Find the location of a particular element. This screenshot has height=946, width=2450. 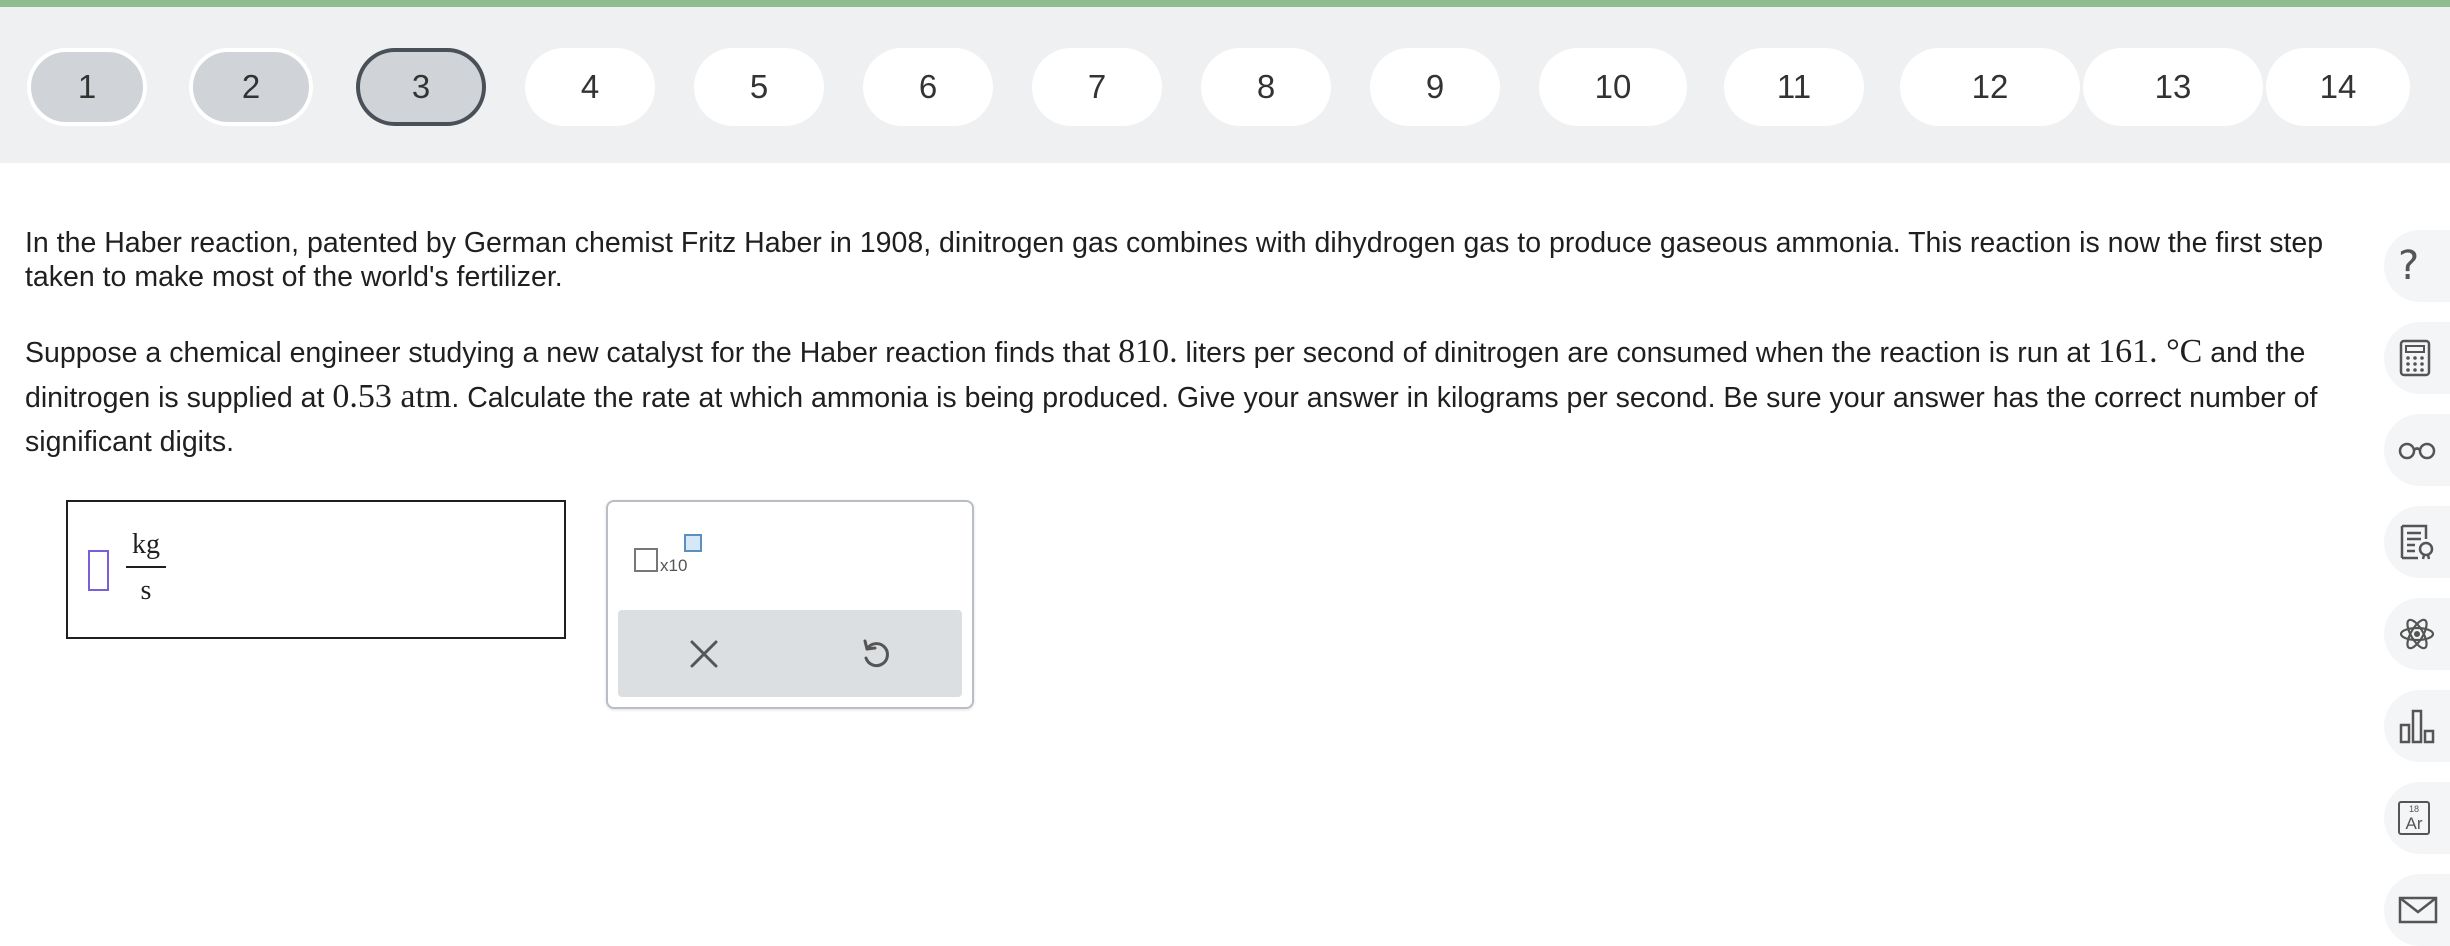

question-nav-label: 2 is located at coordinates (251, 86).